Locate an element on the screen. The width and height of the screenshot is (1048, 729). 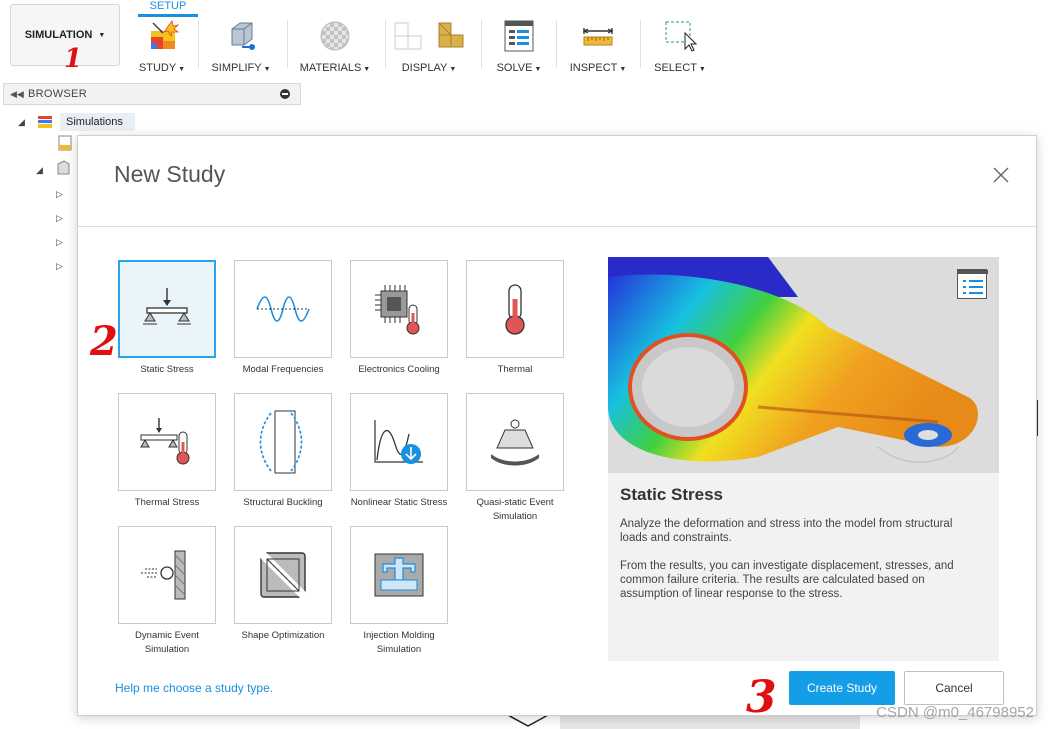
study-label: Thermal is located at coordinates (515, 369).